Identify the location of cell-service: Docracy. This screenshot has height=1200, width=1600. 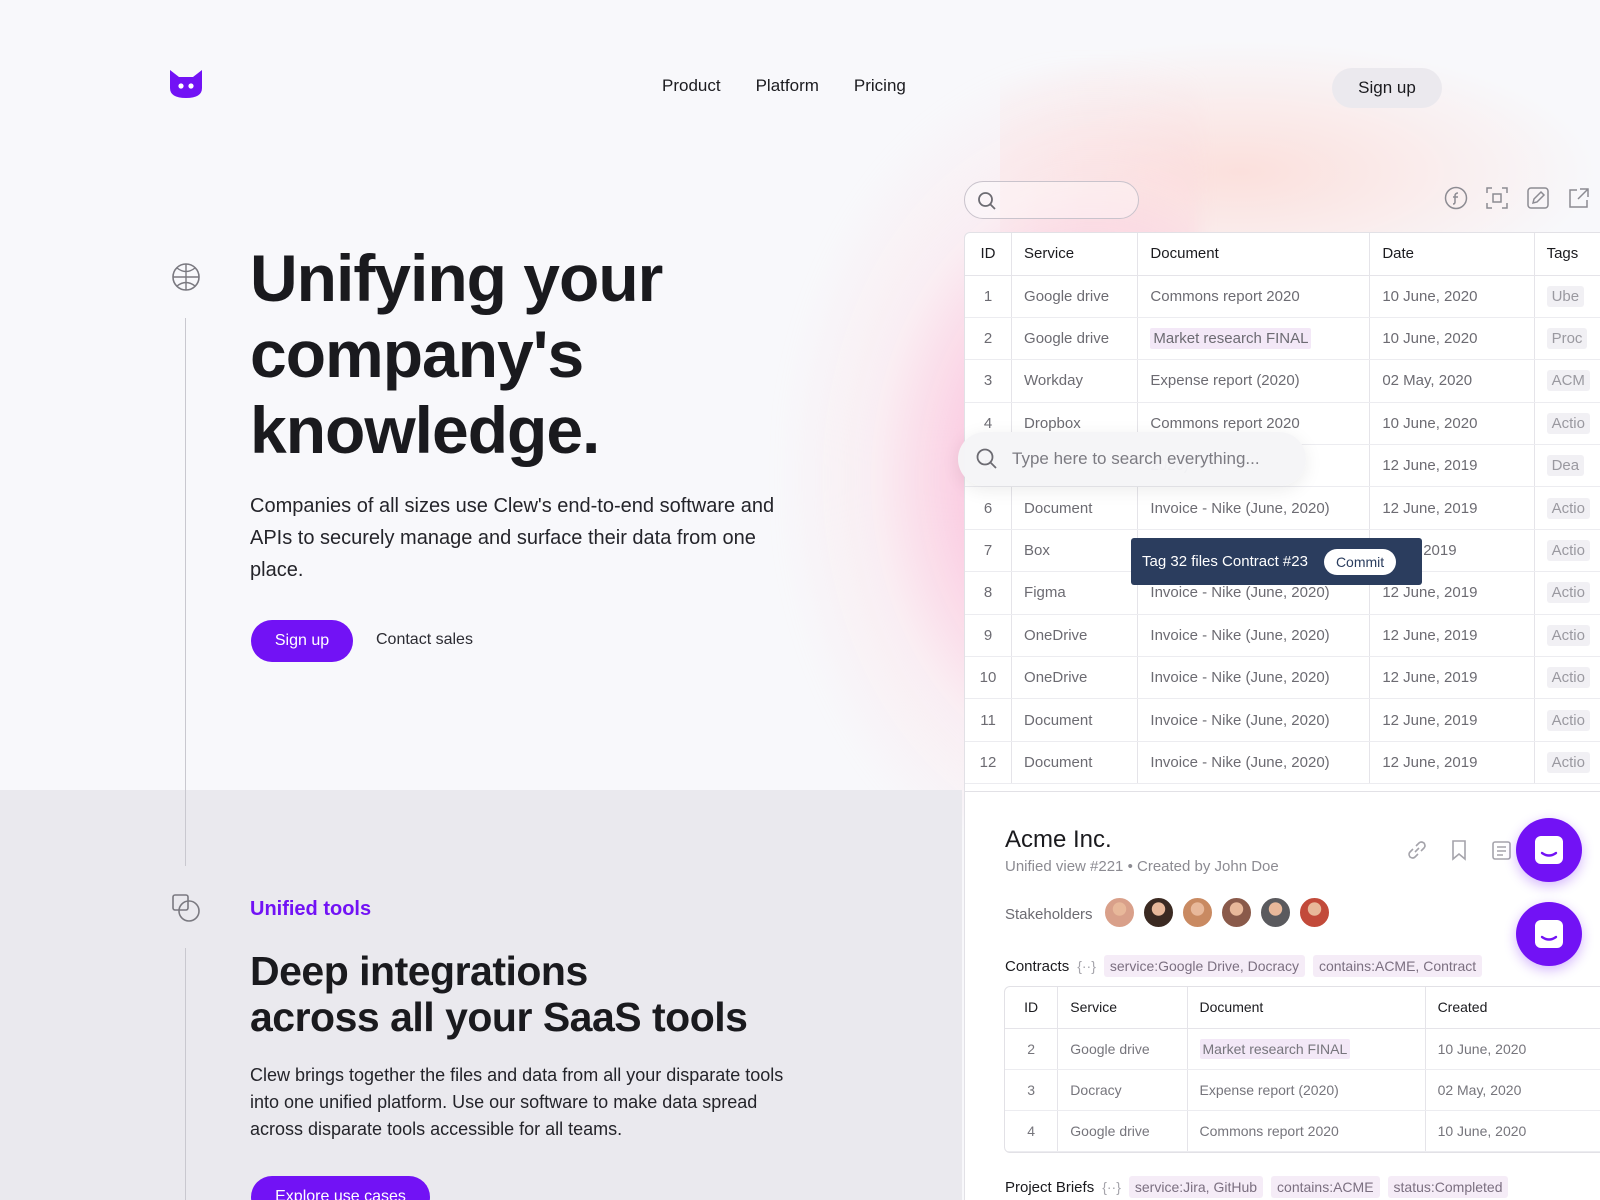
(1122, 1090).